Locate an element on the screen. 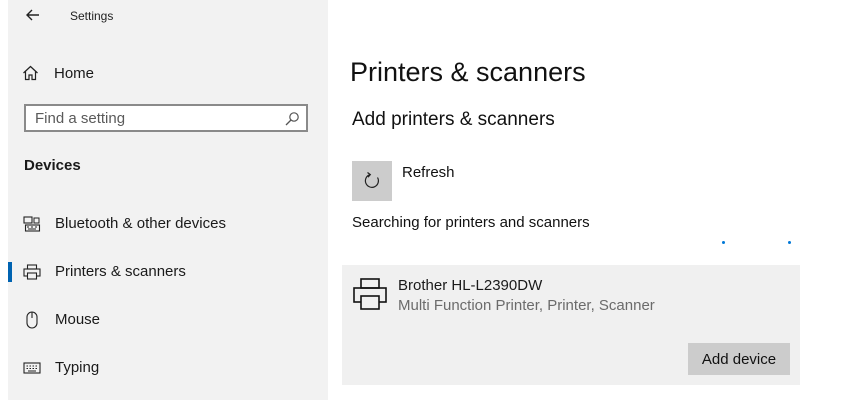 The height and width of the screenshot is (400, 850). device-name: Brother HL-L2390DW is located at coordinates (470, 285).